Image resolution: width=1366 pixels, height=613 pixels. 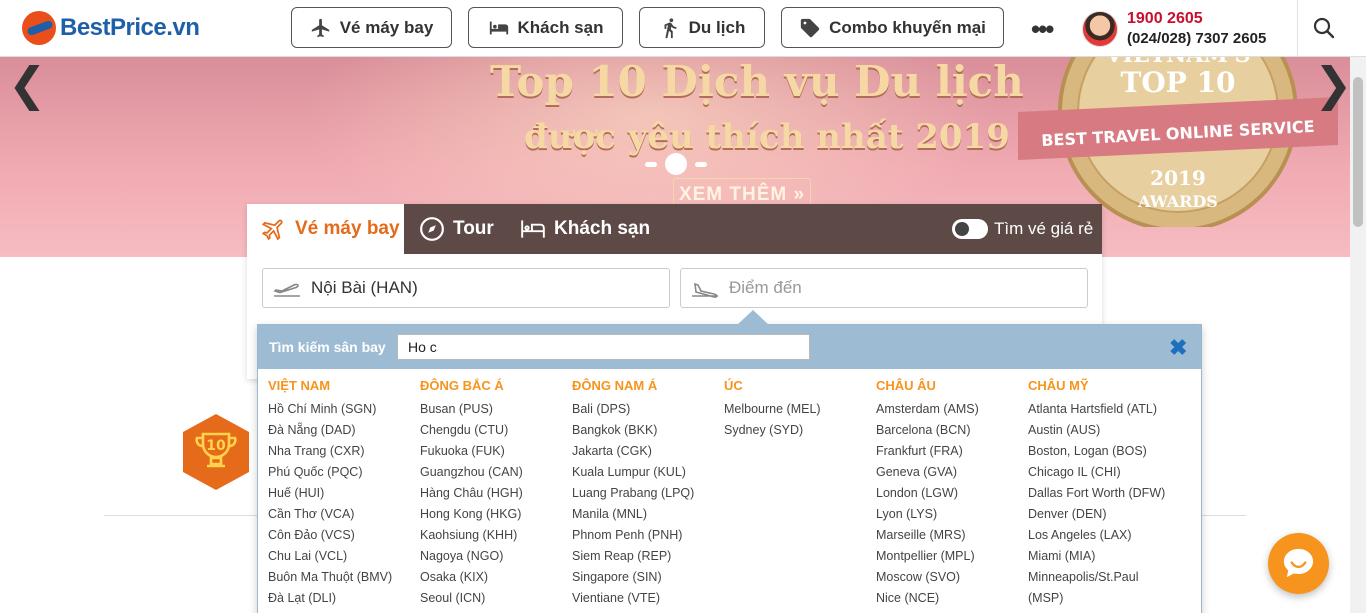 I want to click on logo-mark-icon, so click(x=39, y=28).